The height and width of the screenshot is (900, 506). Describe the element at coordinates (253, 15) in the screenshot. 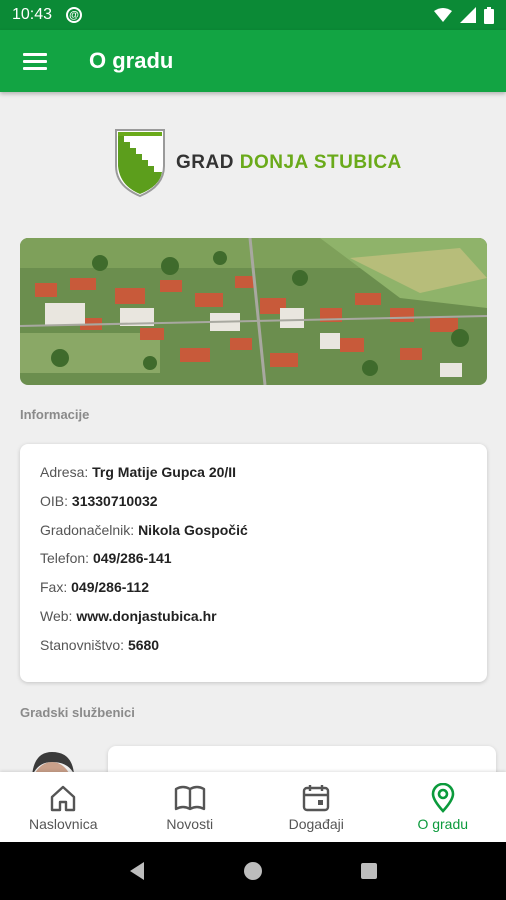

I see `status-bar: 10:43 @` at that location.